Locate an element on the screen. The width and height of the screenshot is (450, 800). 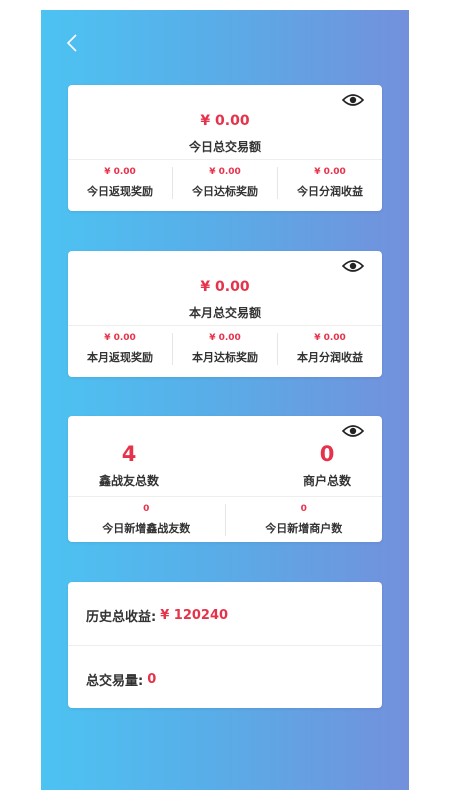
new-merchants-today-count: 0 is located at coordinates (303, 509).